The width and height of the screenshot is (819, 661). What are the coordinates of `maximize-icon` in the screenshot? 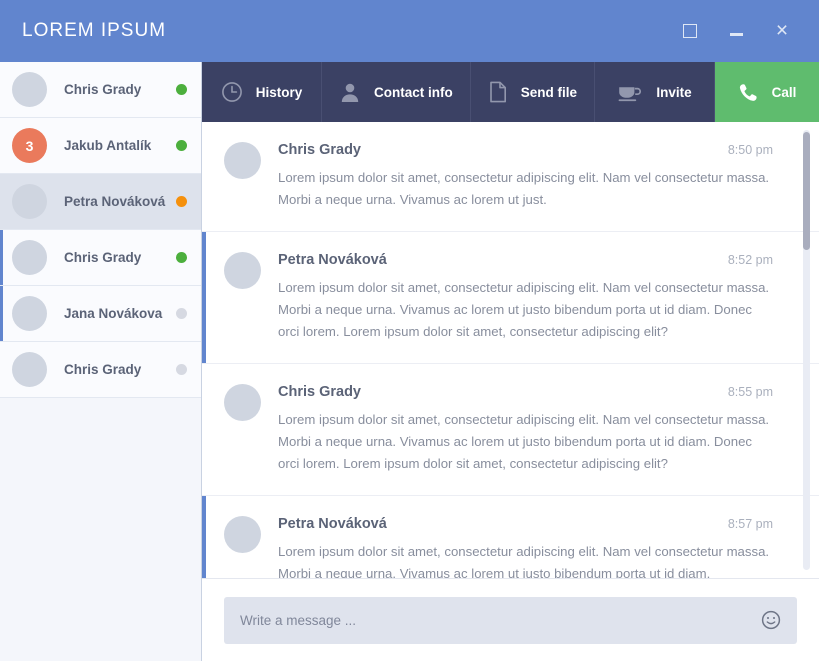 It's located at (690, 31).